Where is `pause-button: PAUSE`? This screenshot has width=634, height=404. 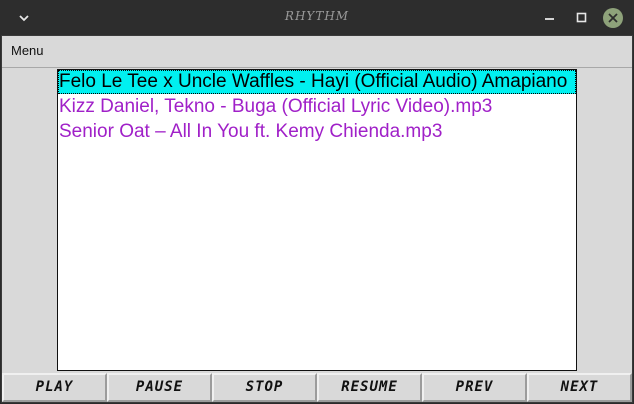
pause-button: PAUSE is located at coordinates (159, 387).